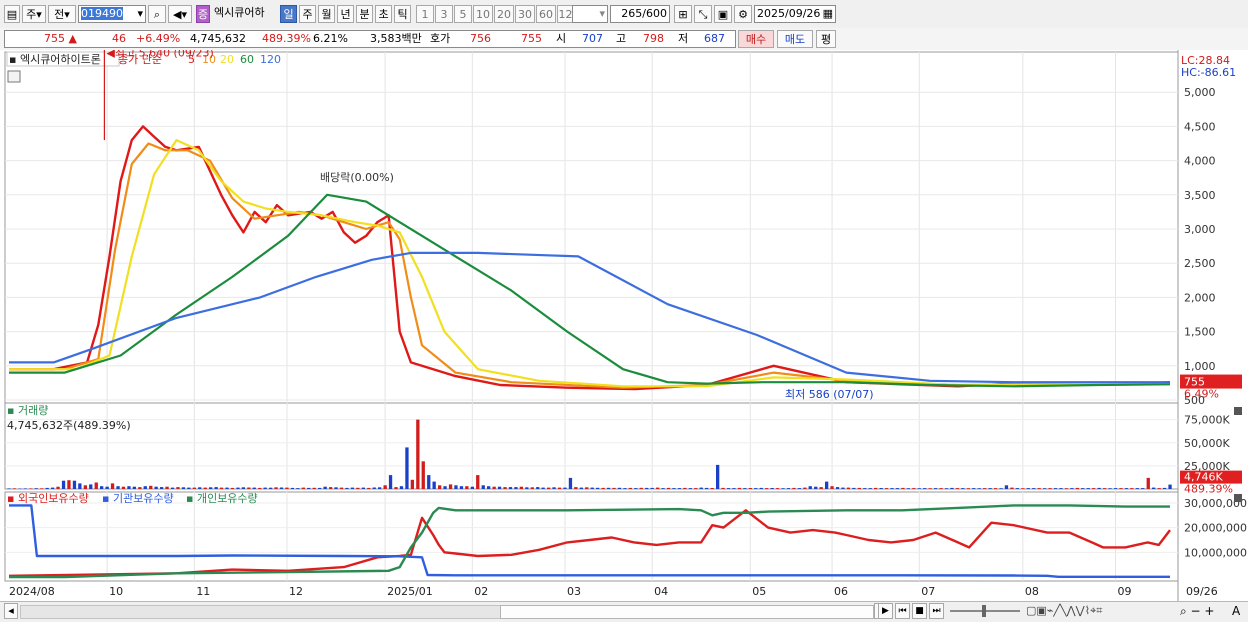 The width and height of the screenshot is (1248, 622). What do you see at coordinates (364, 14) in the screenshot?
I see `tab-period-4: 분` at bounding box center [364, 14].